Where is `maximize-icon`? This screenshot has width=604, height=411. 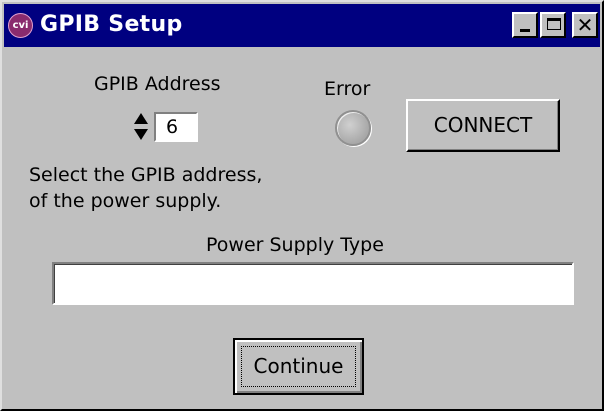
maximize-icon is located at coordinates (554, 24).